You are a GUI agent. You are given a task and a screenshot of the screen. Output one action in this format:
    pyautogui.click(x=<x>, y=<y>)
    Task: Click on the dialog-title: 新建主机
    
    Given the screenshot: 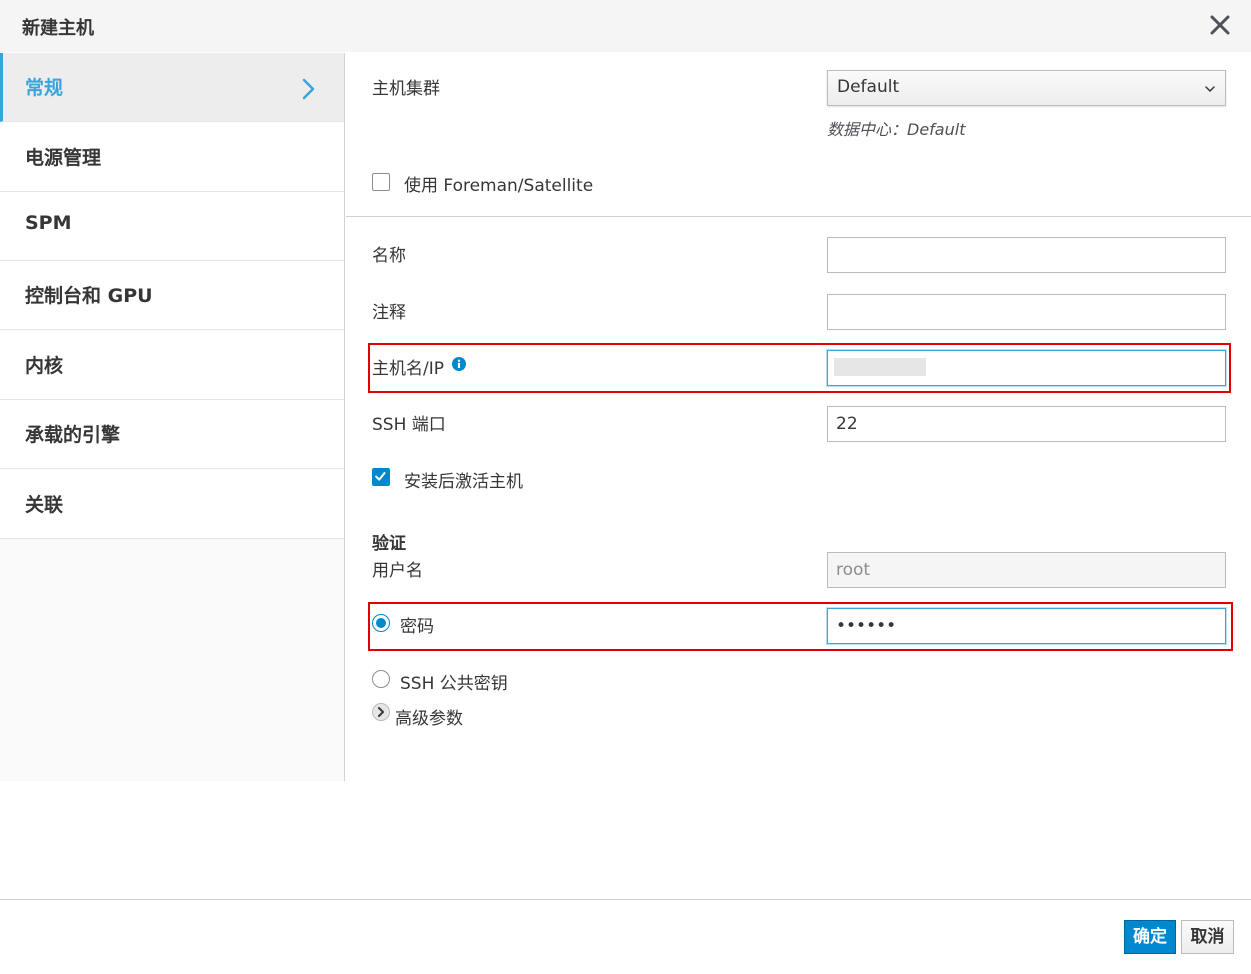 What is the action you would take?
    pyautogui.click(x=58, y=28)
    